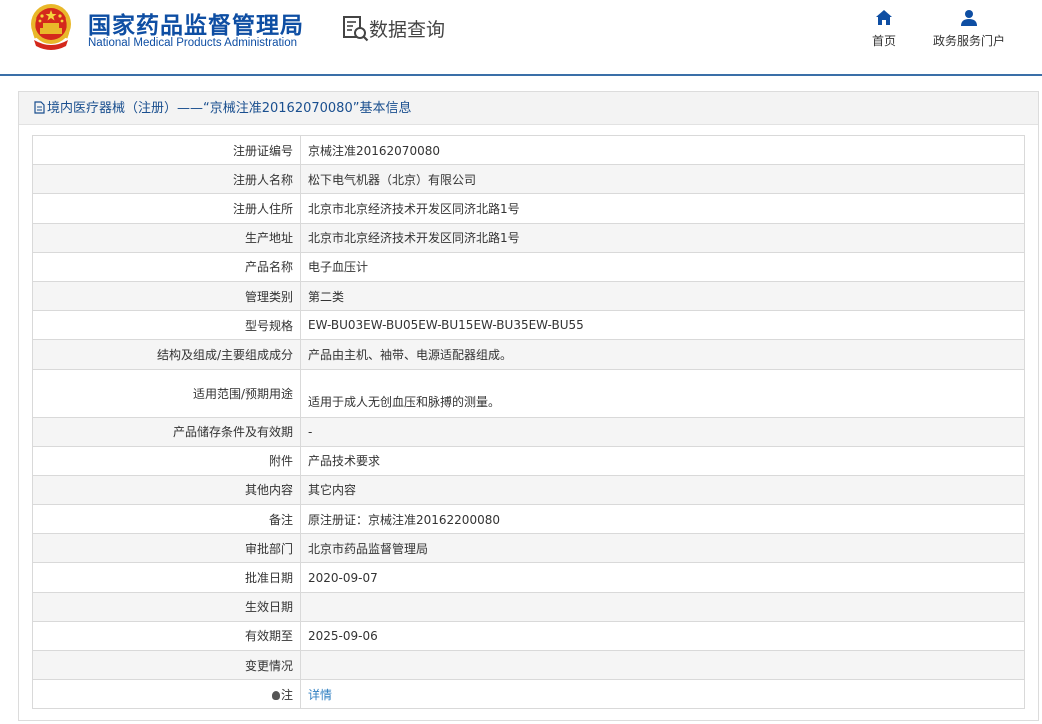  Describe the element at coordinates (166, 150) in the screenshot. I see `field-label: 注册证编号` at that location.